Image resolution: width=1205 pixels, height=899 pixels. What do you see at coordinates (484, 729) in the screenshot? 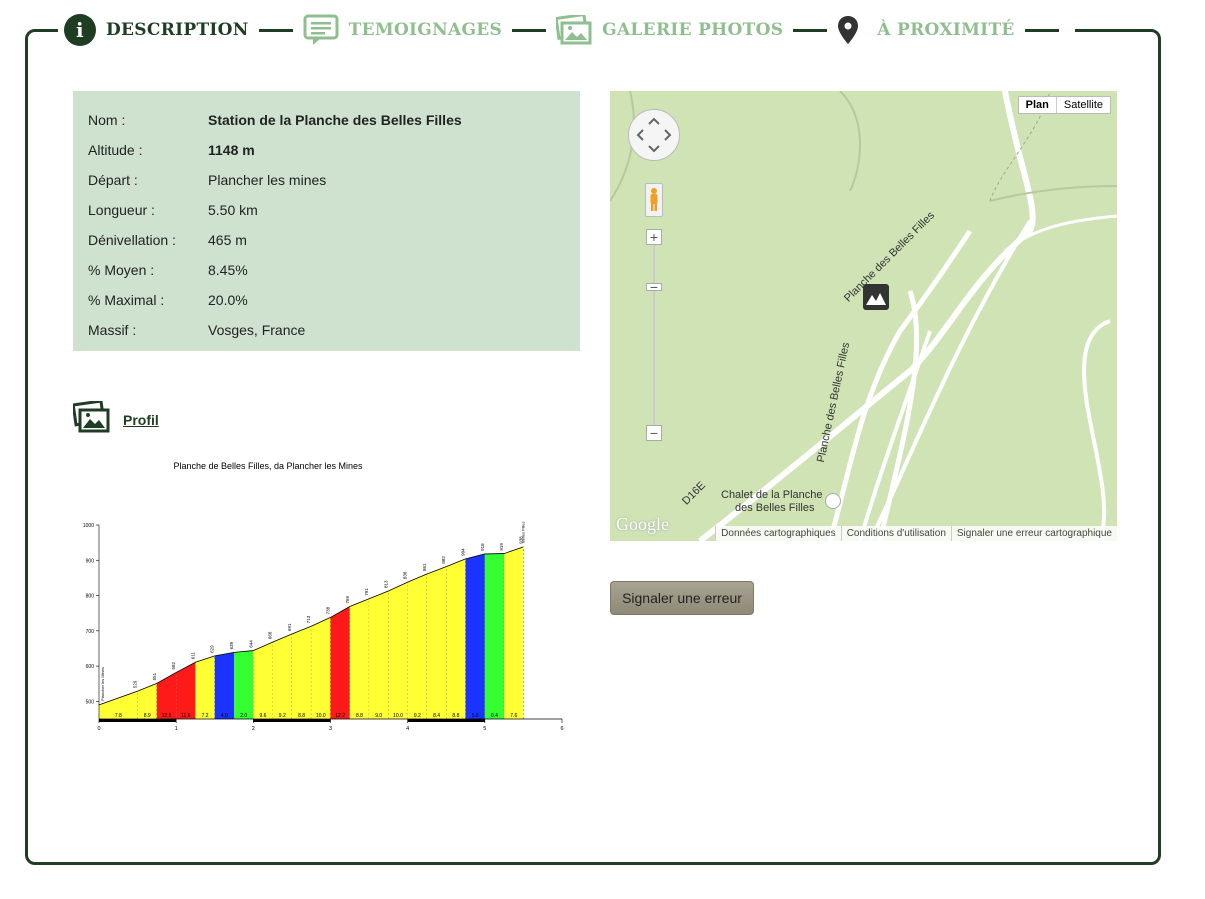
I see `x-tick-label: 5` at bounding box center [484, 729].